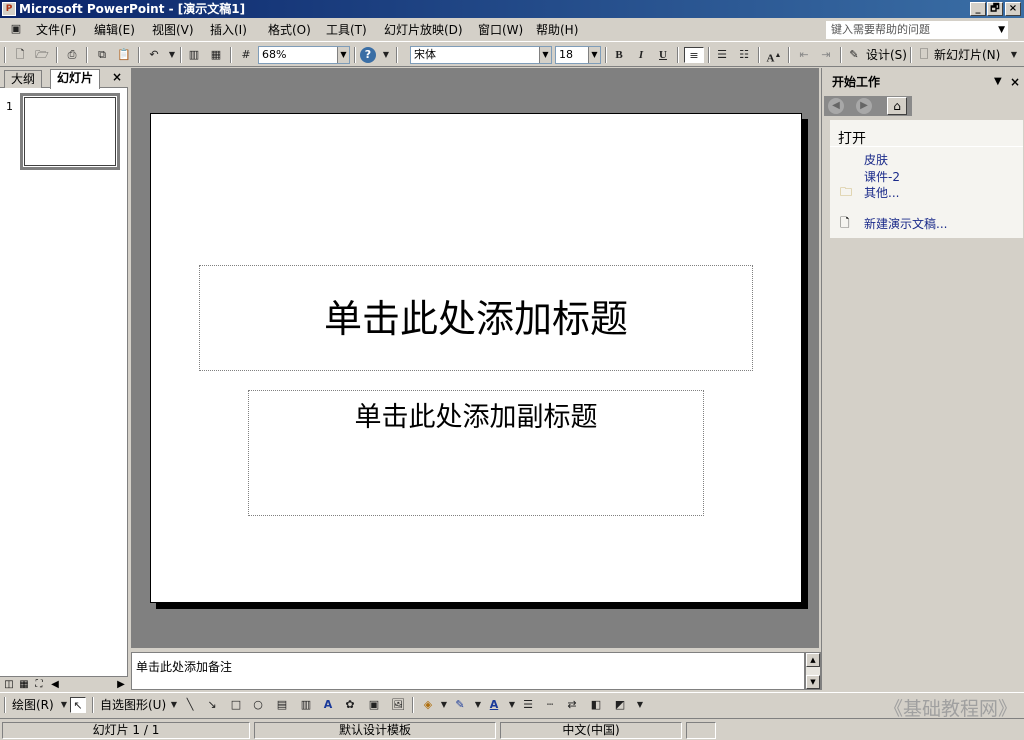  Describe the element at coordinates (694, 55) in the screenshot. I see `align-left-icon: ≡` at that location.